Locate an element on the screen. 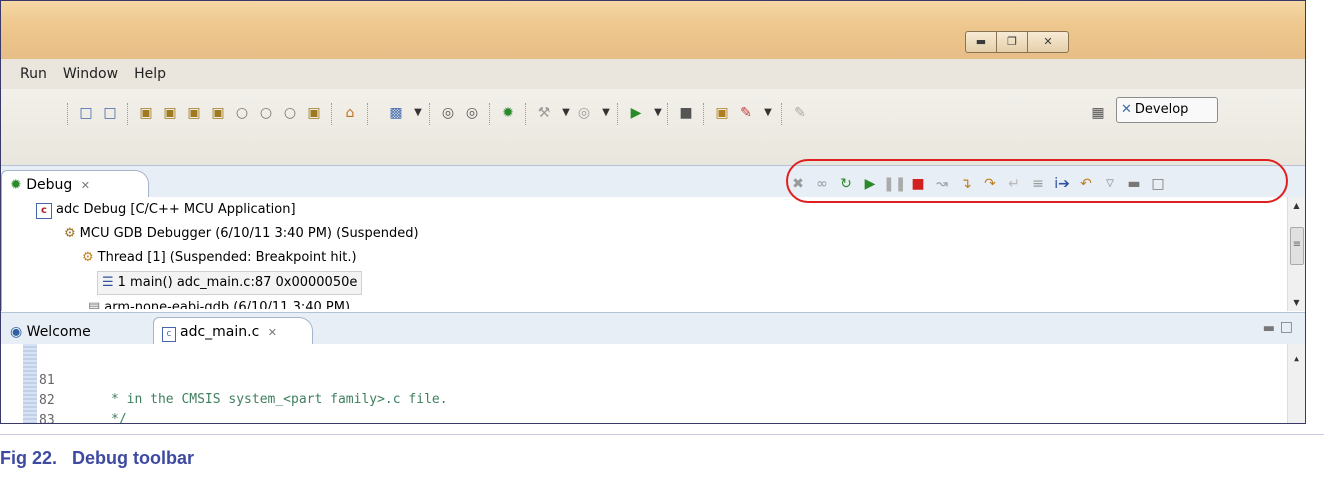 This screenshot has width=1324, height=498. develop-perspective-button: ✕ Develop is located at coordinates (1167, 110).